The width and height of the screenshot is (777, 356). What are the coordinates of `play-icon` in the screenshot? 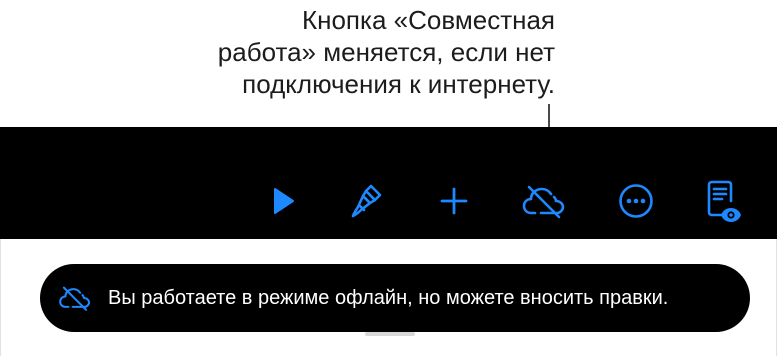 It's located at (284, 201).